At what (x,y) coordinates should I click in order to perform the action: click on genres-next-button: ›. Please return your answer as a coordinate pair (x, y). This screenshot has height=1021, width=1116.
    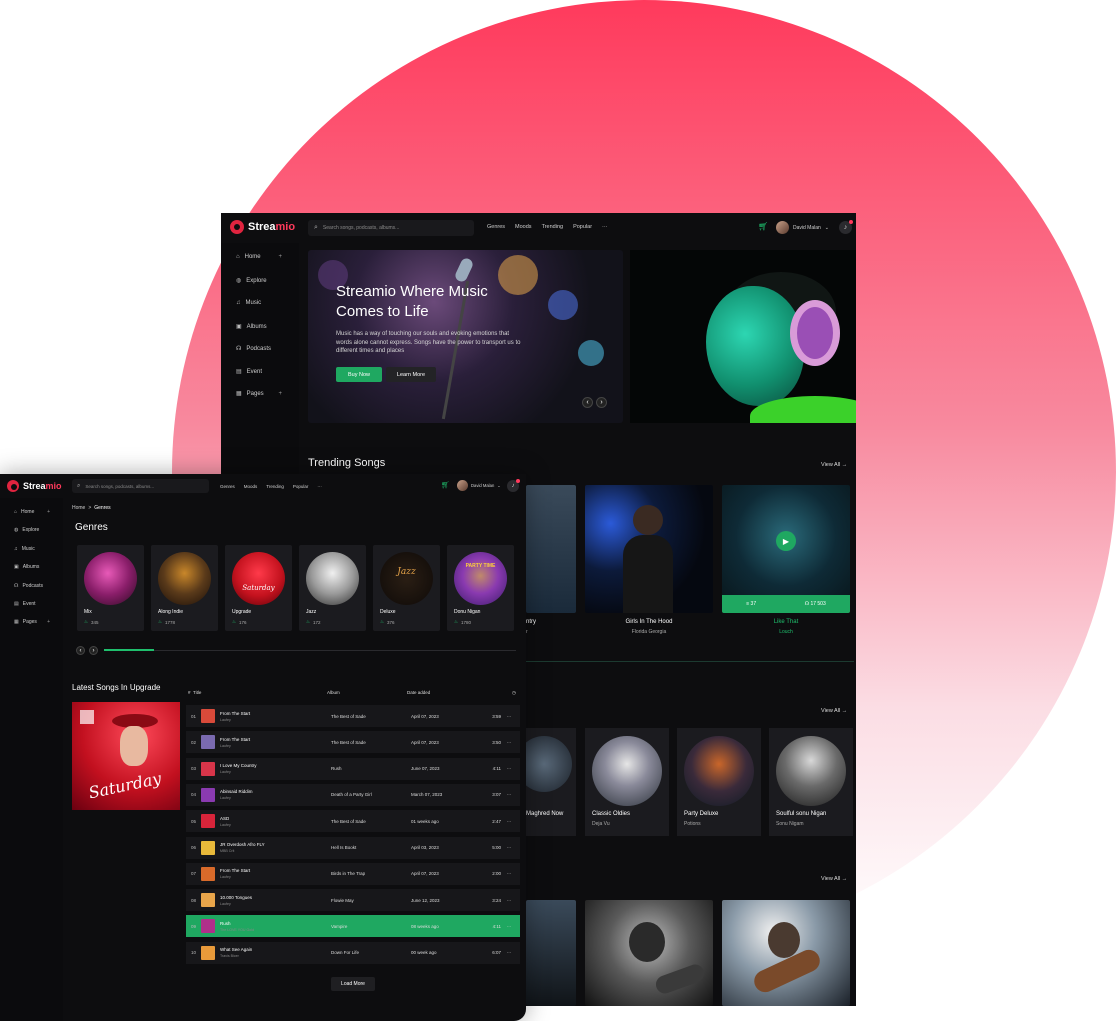
    Looking at the image, I should click on (93, 650).